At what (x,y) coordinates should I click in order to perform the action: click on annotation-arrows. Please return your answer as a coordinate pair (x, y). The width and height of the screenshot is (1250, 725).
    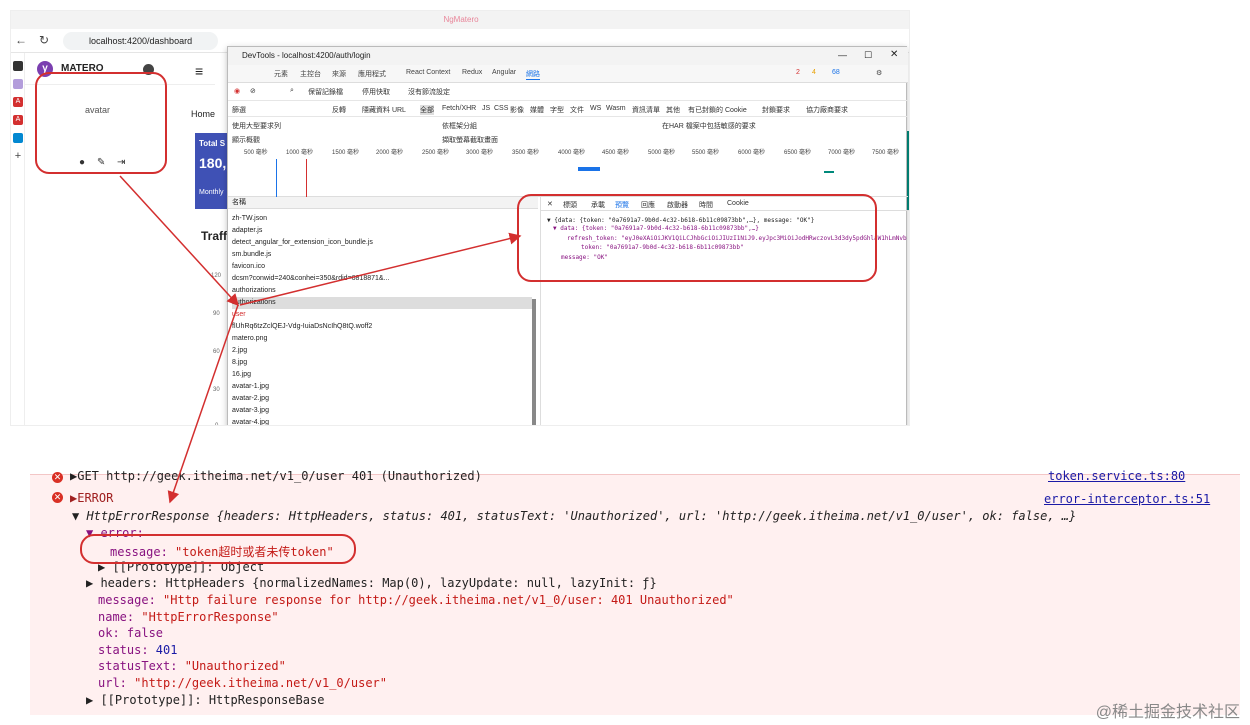
    Looking at the image, I should click on (320, 339).